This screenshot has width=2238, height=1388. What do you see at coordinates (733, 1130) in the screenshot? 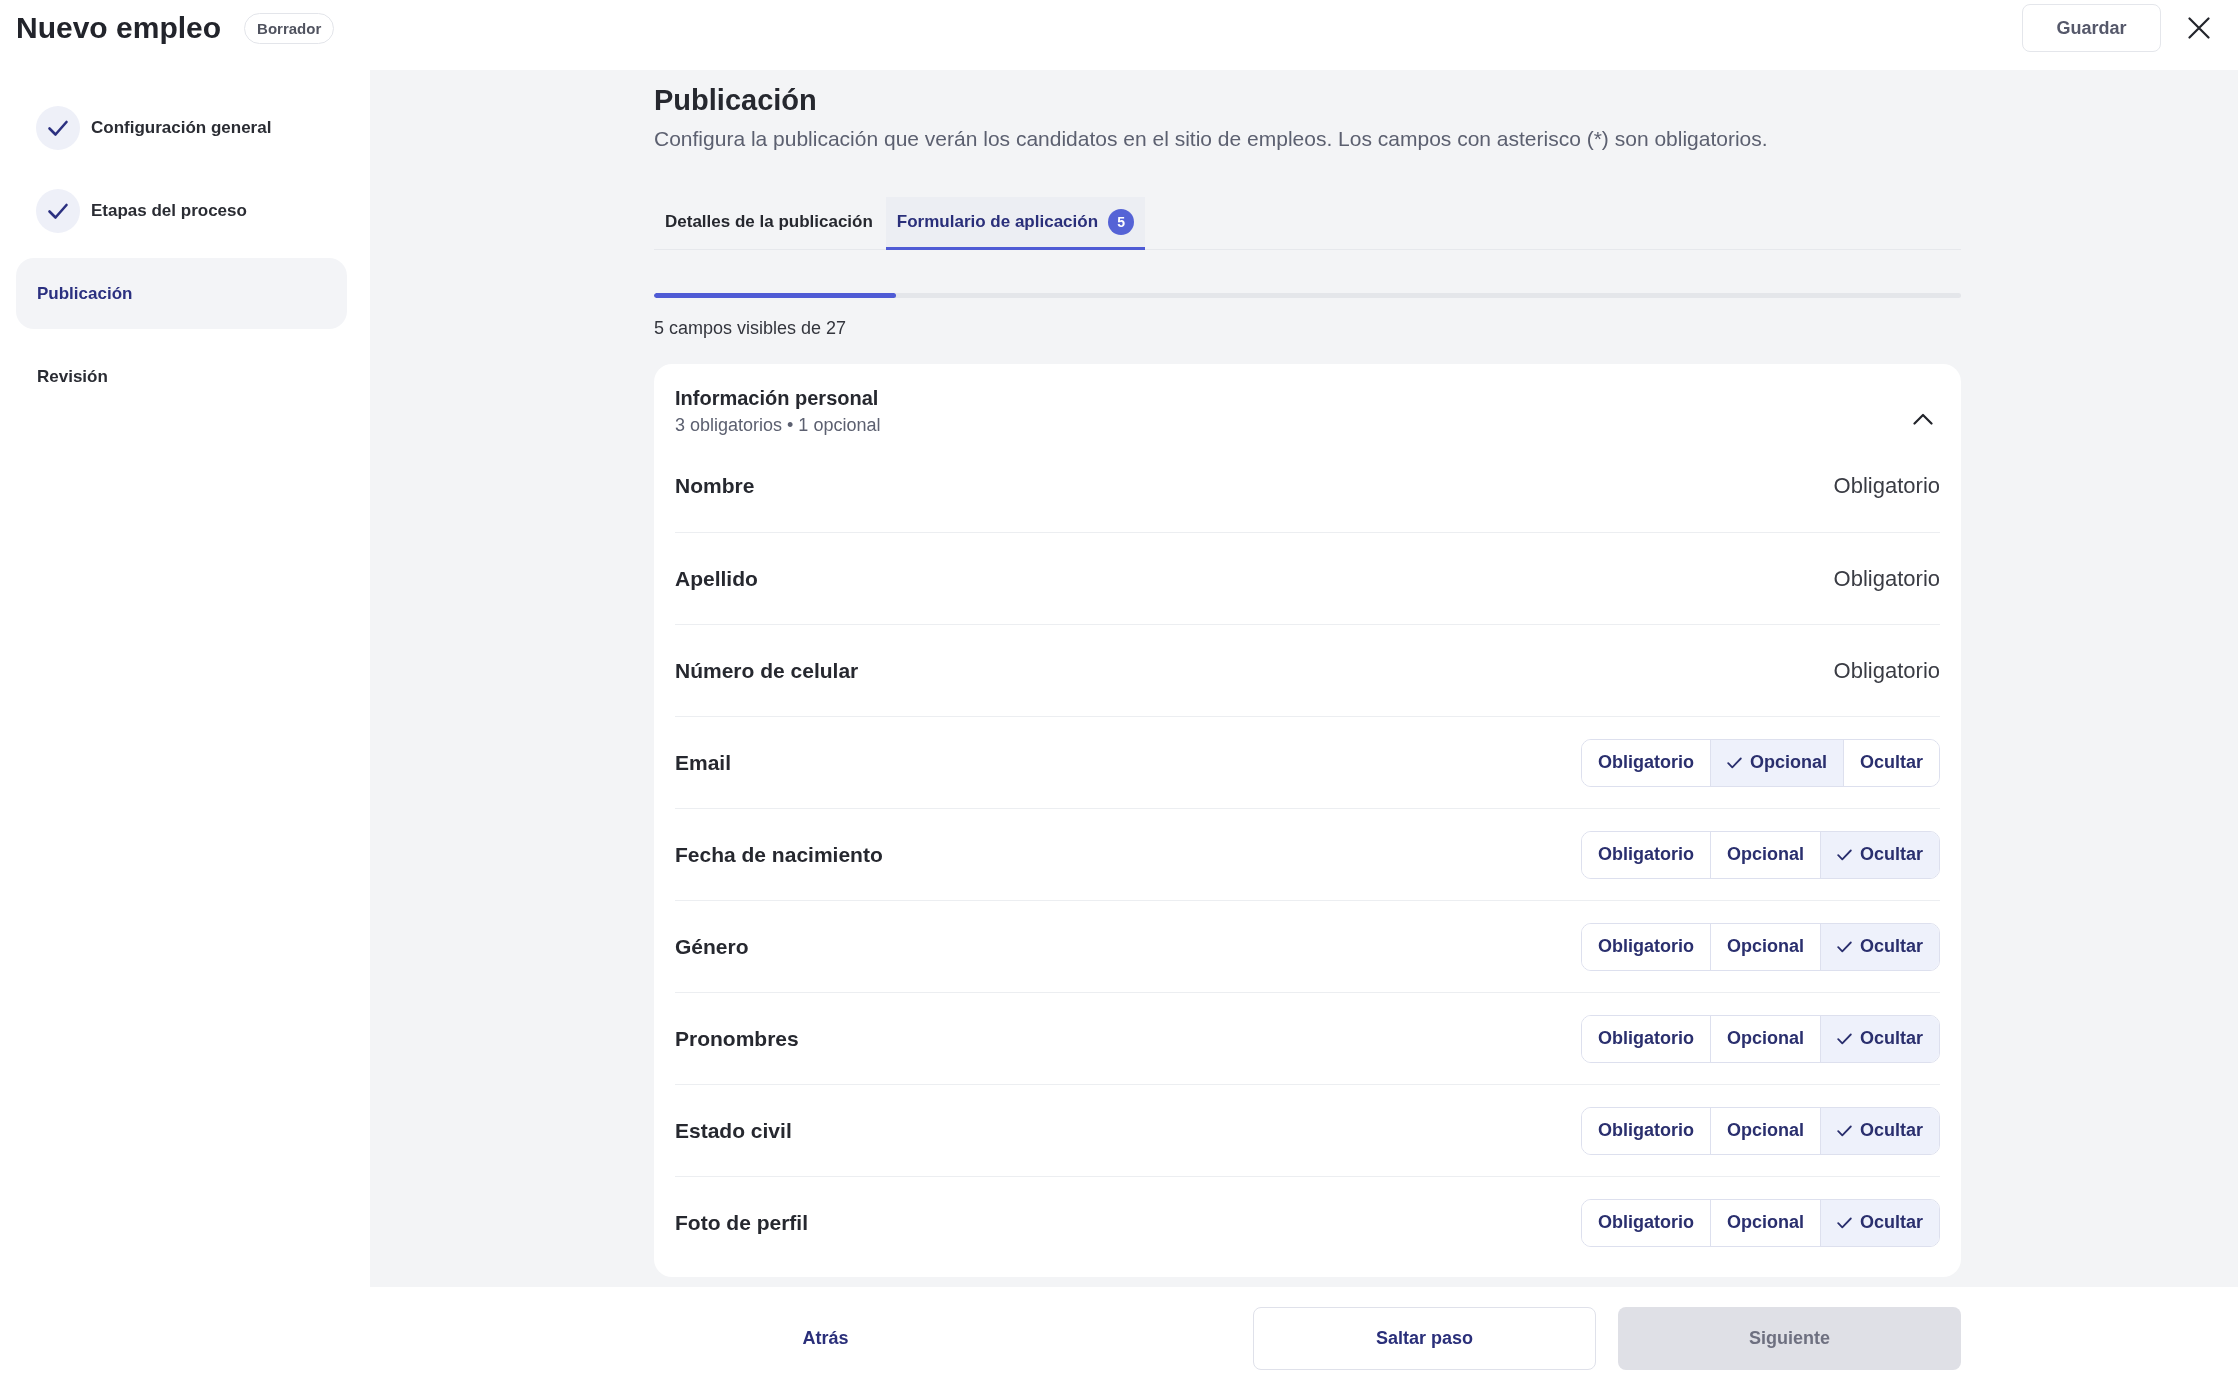
I see `field-label: Estado civil` at bounding box center [733, 1130].